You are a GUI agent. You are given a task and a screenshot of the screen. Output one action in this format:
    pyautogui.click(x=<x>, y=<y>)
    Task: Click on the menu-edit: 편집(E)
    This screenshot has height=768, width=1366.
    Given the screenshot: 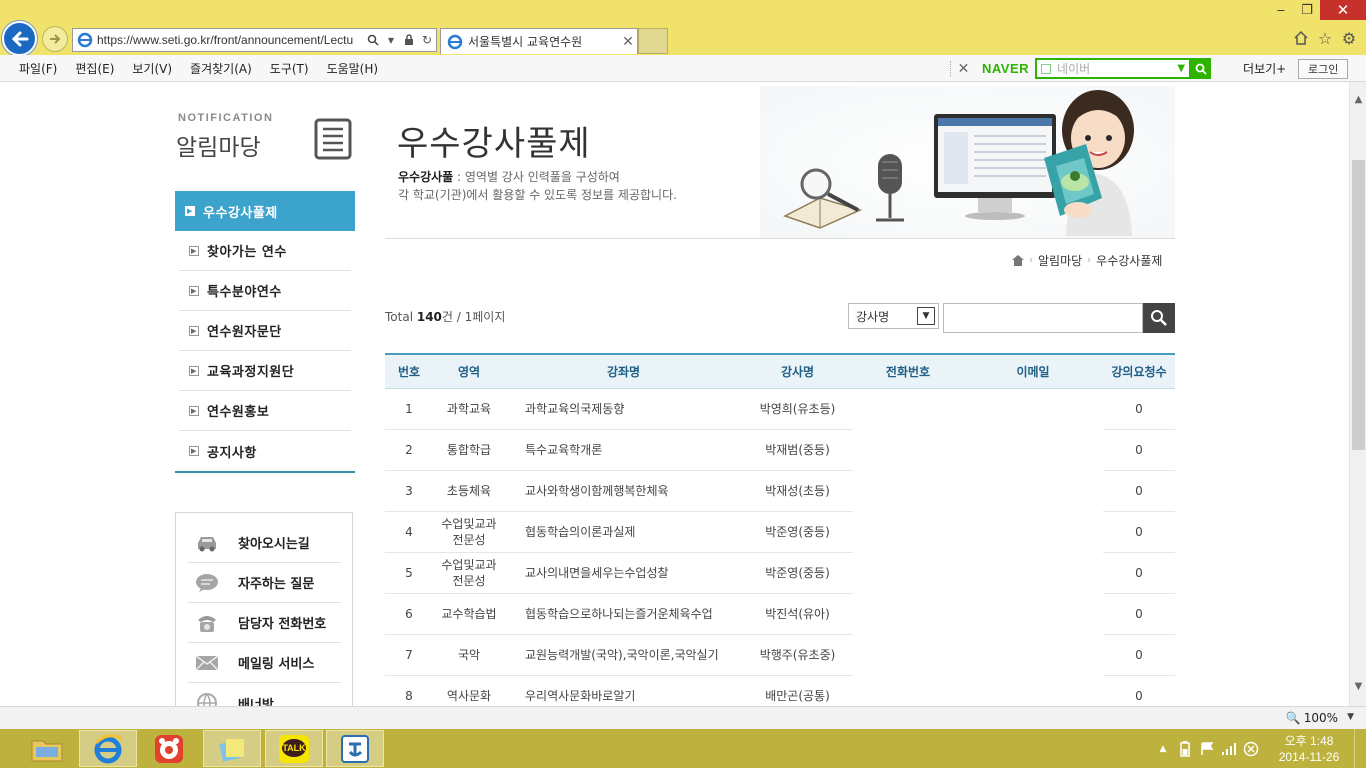 What is the action you would take?
    pyautogui.click(x=94, y=68)
    